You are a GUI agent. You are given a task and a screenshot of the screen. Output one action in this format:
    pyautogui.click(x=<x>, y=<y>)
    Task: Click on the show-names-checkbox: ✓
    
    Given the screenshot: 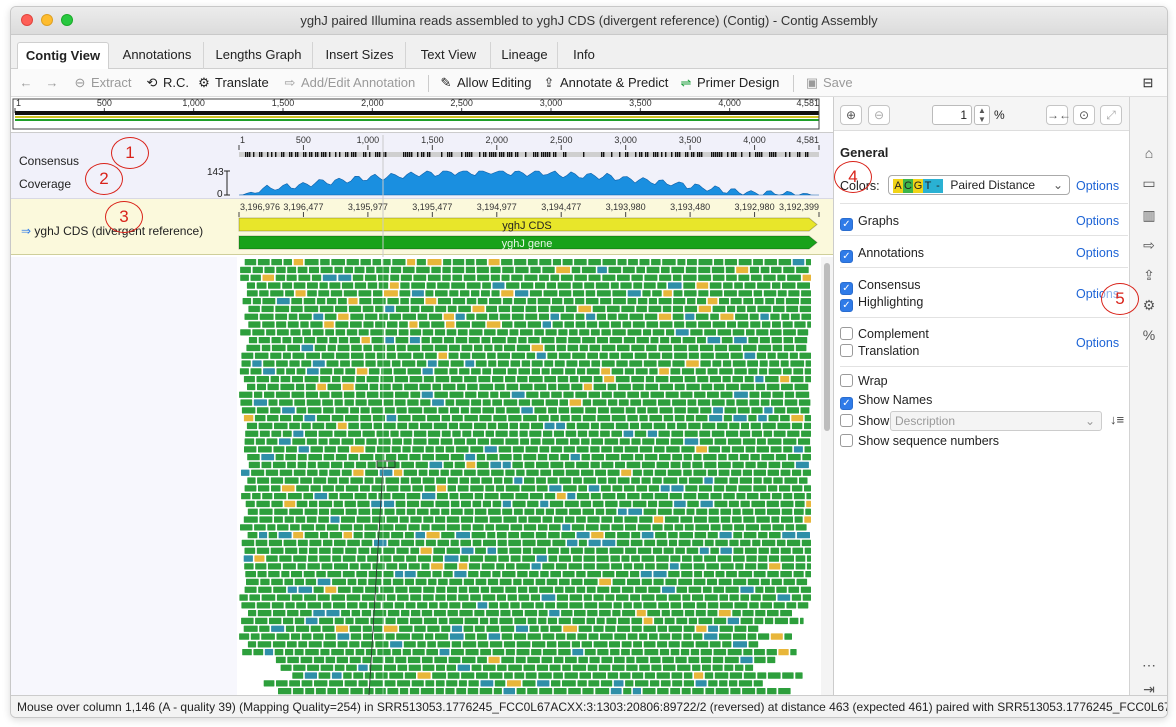 What is the action you would take?
    pyautogui.click(x=846, y=403)
    